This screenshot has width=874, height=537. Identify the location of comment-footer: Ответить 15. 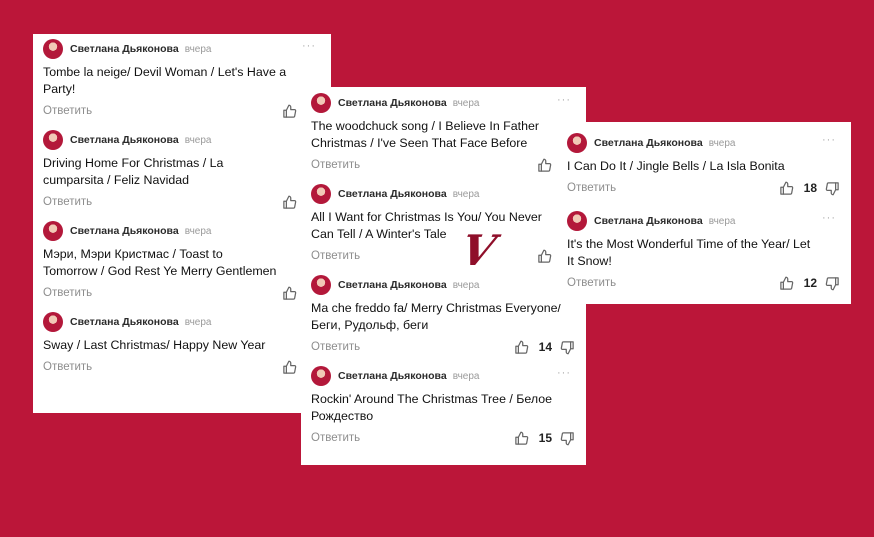
(443, 438).